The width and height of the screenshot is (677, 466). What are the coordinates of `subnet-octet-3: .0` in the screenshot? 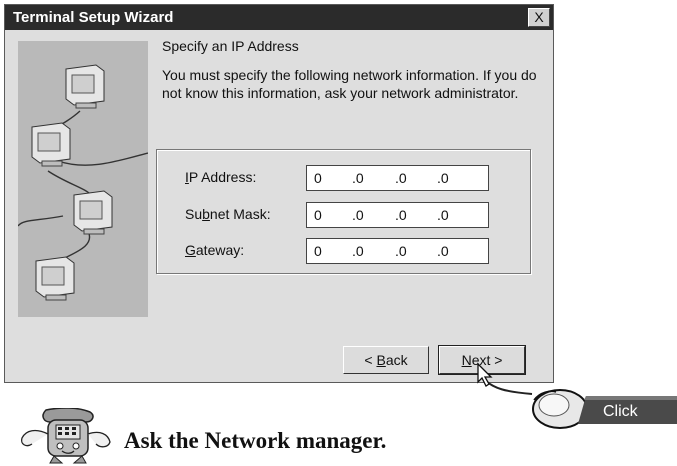 It's located at (401, 215).